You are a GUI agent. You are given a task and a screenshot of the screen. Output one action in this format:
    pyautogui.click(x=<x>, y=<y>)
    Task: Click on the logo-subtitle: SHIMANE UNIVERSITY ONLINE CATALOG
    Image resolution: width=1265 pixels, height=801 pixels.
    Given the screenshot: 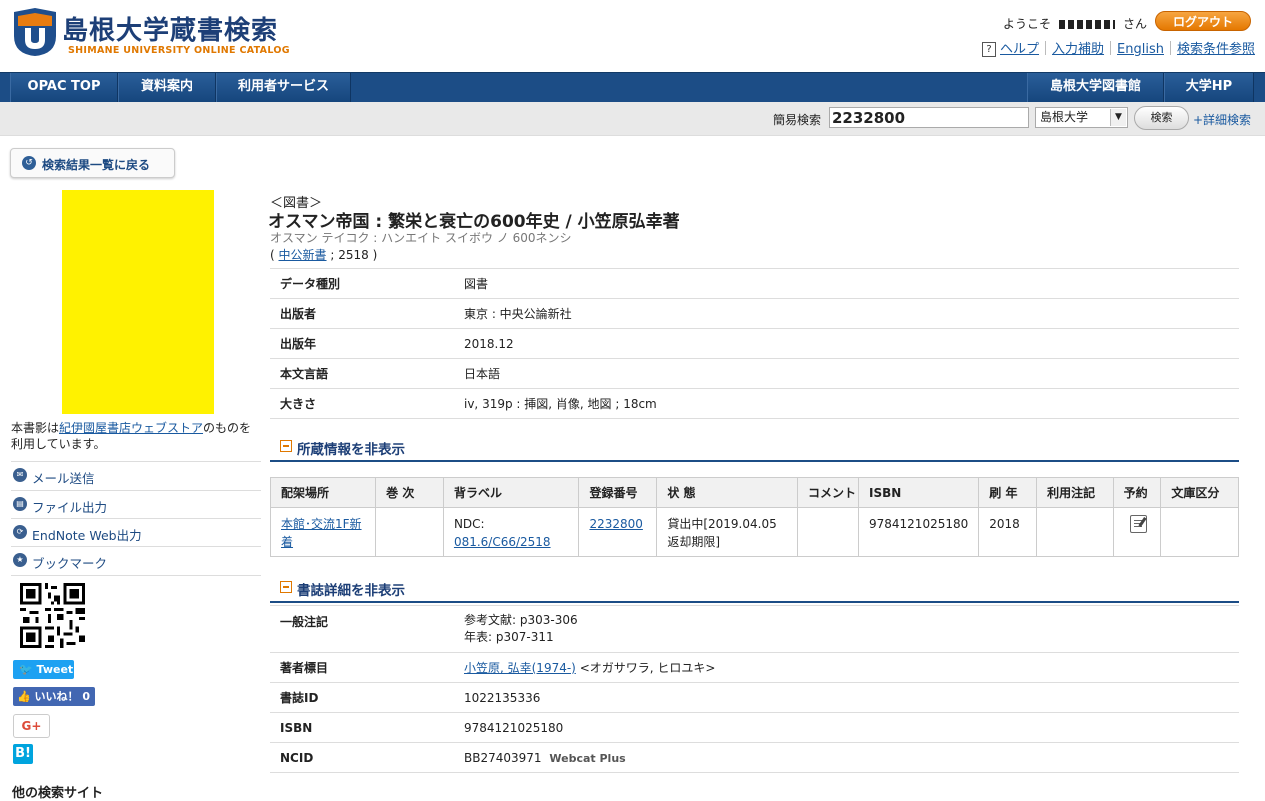 What is the action you would take?
    pyautogui.click(x=179, y=50)
    